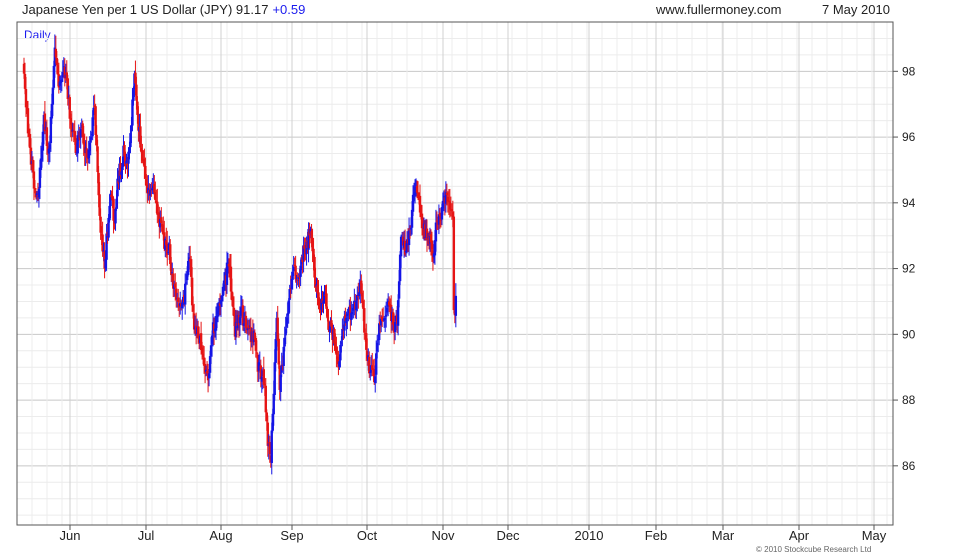 The width and height of the screenshot is (980, 560). I want to click on x-tick-label: 2010, so click(589, 535).